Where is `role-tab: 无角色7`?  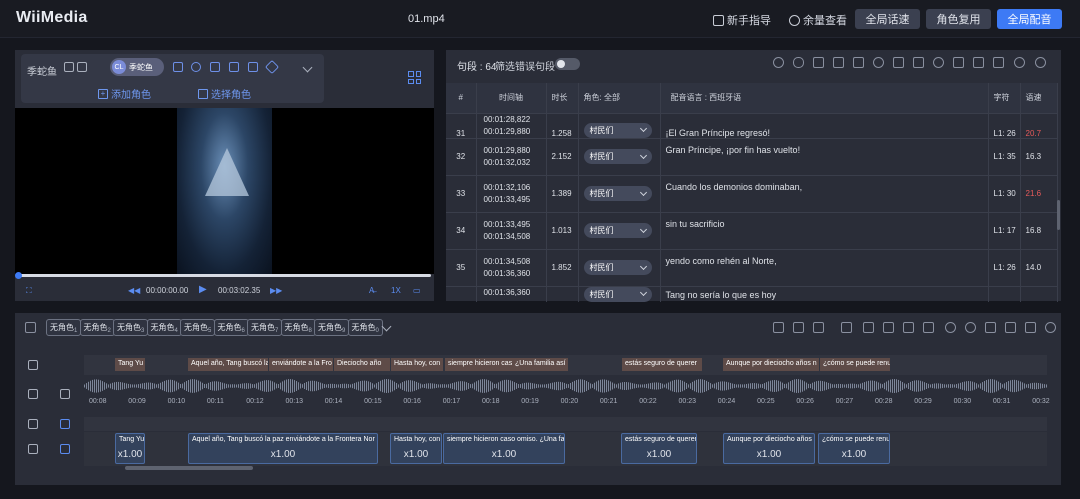
role-tab: 无角色7 is located at coordinates (265, 327).